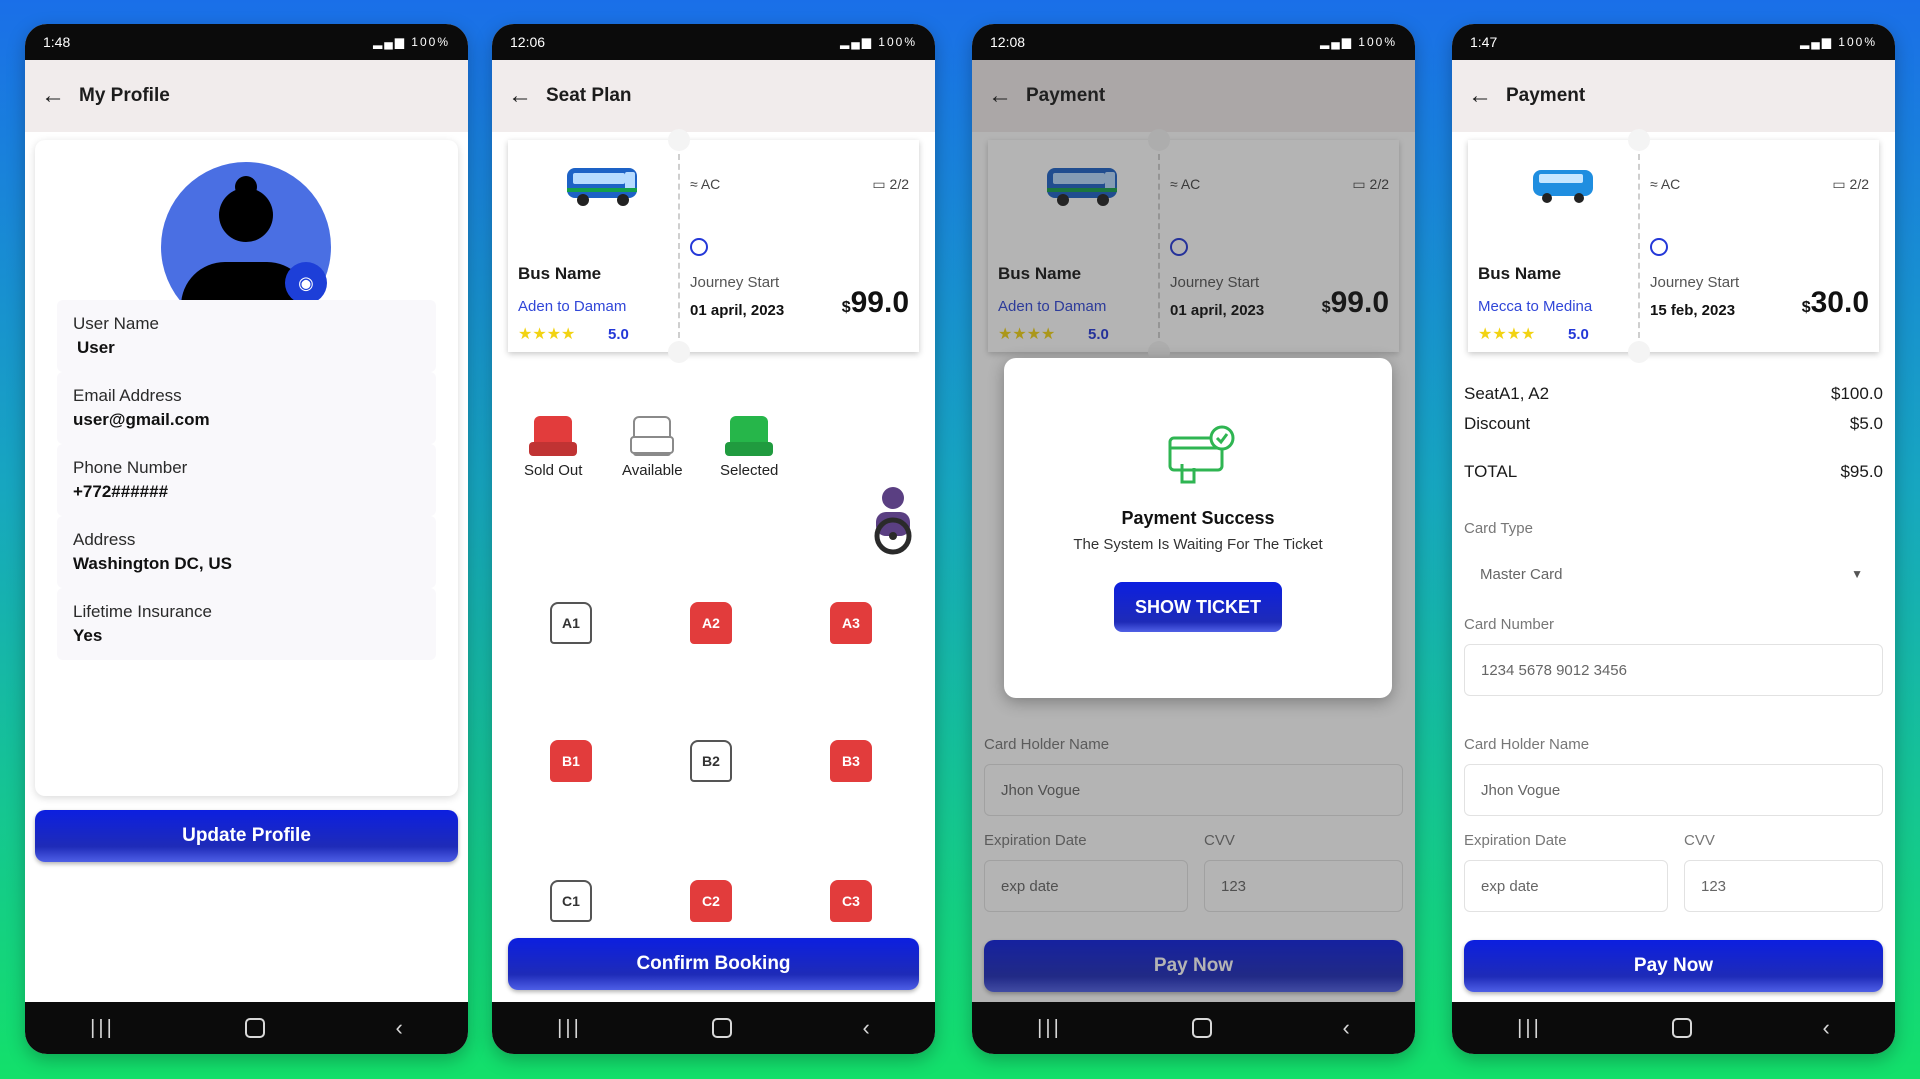  Describe the element at coordinates (1673, 790) in the screenshot. I see `card-holder-input: Jhon Vogue` at that location.